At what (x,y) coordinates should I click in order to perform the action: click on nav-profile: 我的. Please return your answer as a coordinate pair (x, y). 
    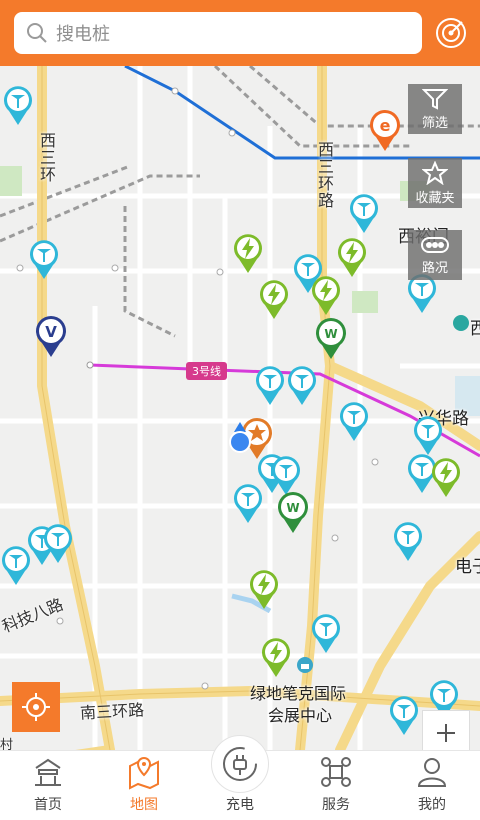
    Looking at the image, I should click on (432, 785).